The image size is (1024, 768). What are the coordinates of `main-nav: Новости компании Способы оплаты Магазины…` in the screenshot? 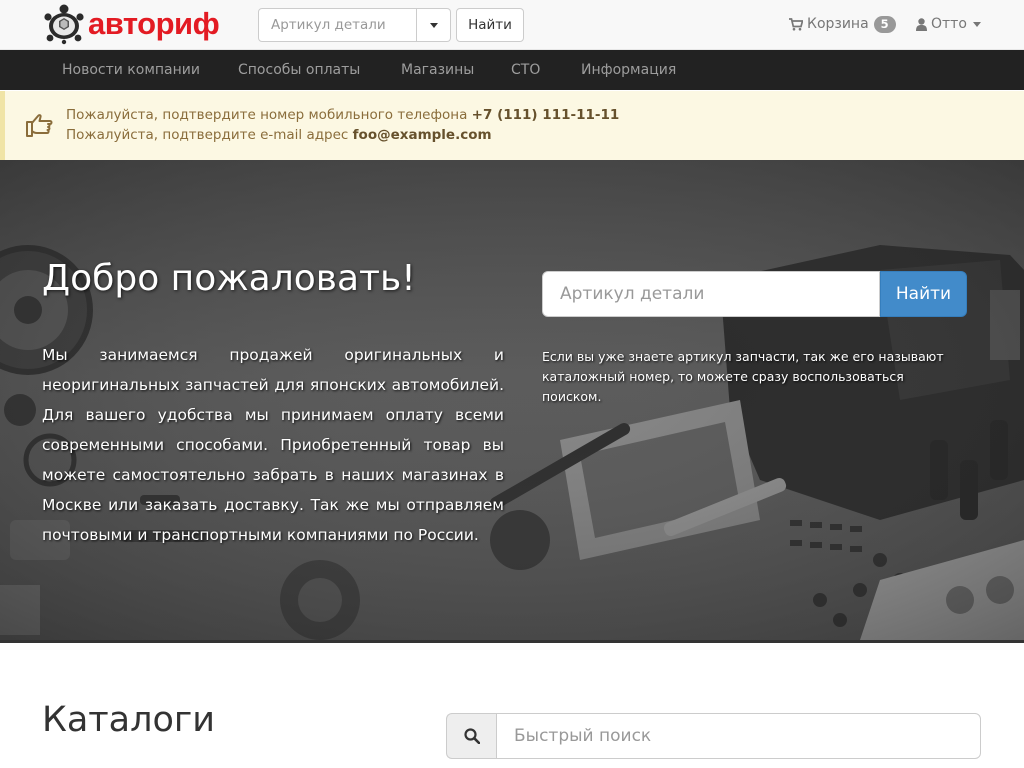 It's located at (512, 70).